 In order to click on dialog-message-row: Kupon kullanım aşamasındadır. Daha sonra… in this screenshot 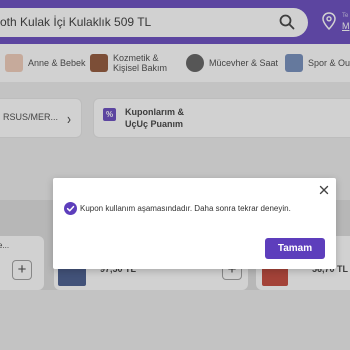, I will do `click(177, 208)`.